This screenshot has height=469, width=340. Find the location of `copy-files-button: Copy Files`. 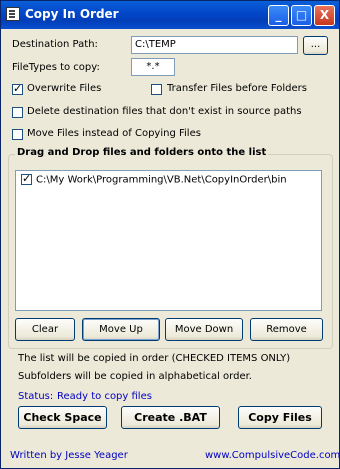

copy-files-button: Copy Files is located at coordinates (280, 417).